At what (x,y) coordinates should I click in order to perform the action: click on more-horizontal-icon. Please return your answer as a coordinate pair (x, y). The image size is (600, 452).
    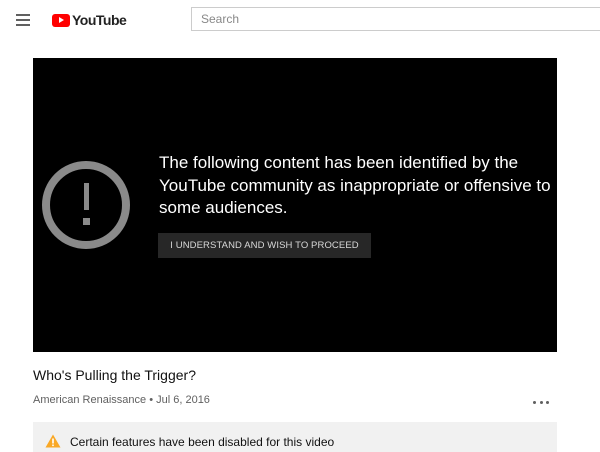
    Looking at the image, I should click on (541, 402).